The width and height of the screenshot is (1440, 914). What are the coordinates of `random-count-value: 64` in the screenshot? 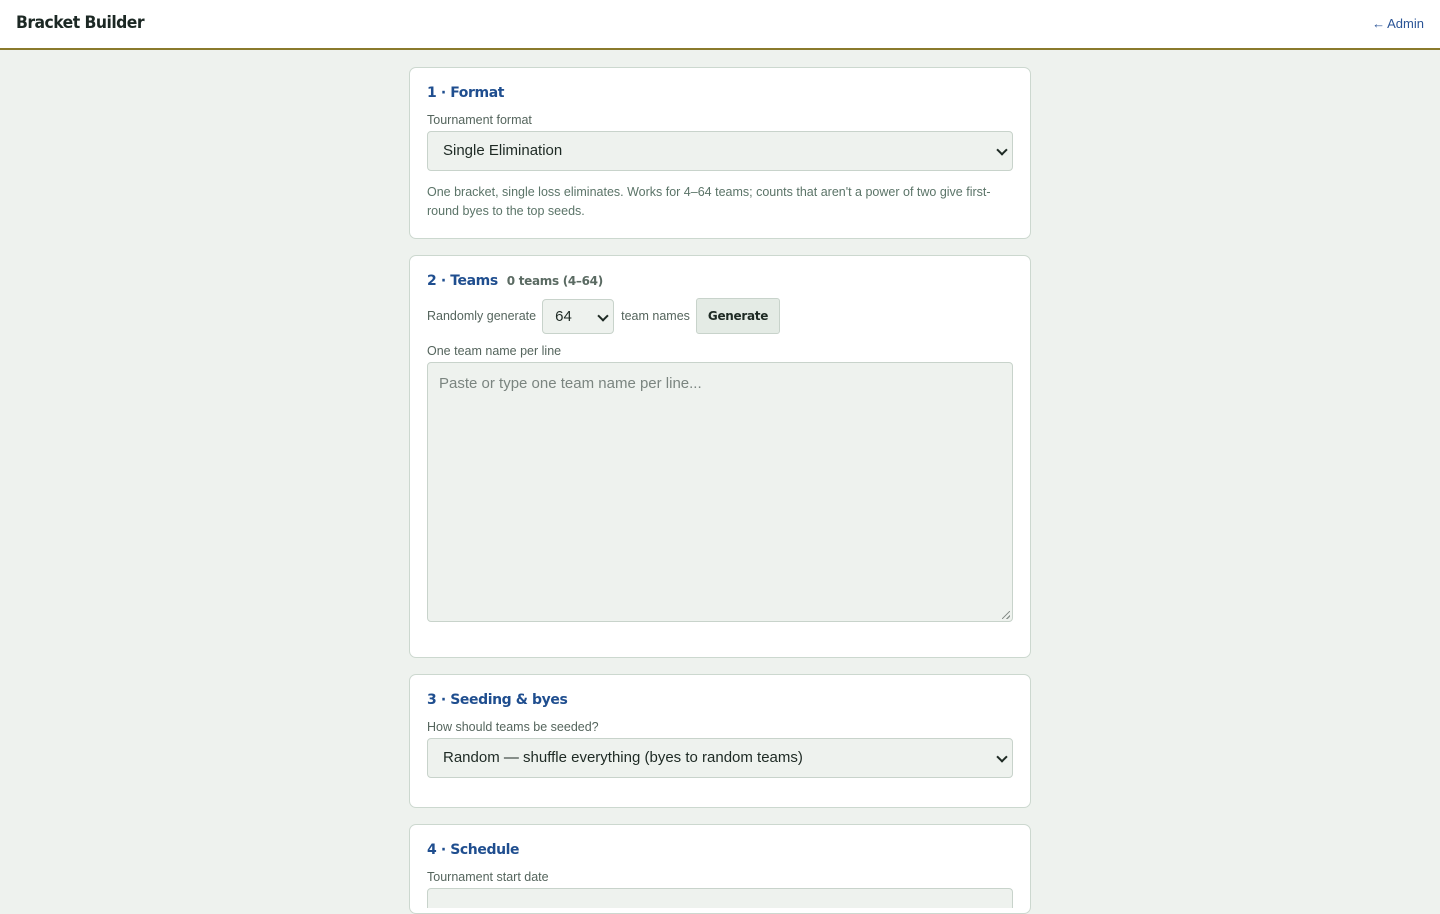 It's located at (563, 316).